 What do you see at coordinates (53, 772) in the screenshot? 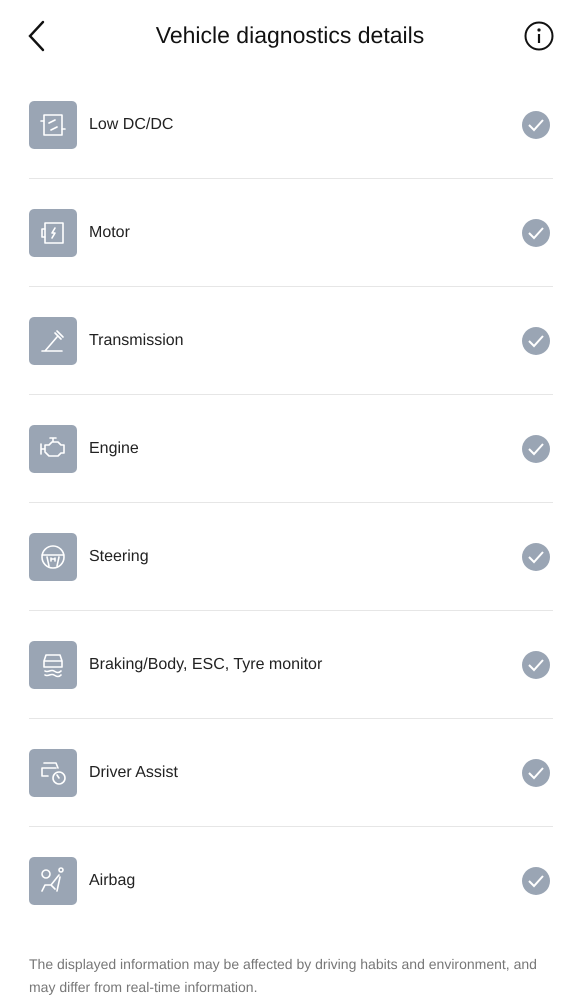
I see `car-gauge-icon` at bounding box center [53, 772].